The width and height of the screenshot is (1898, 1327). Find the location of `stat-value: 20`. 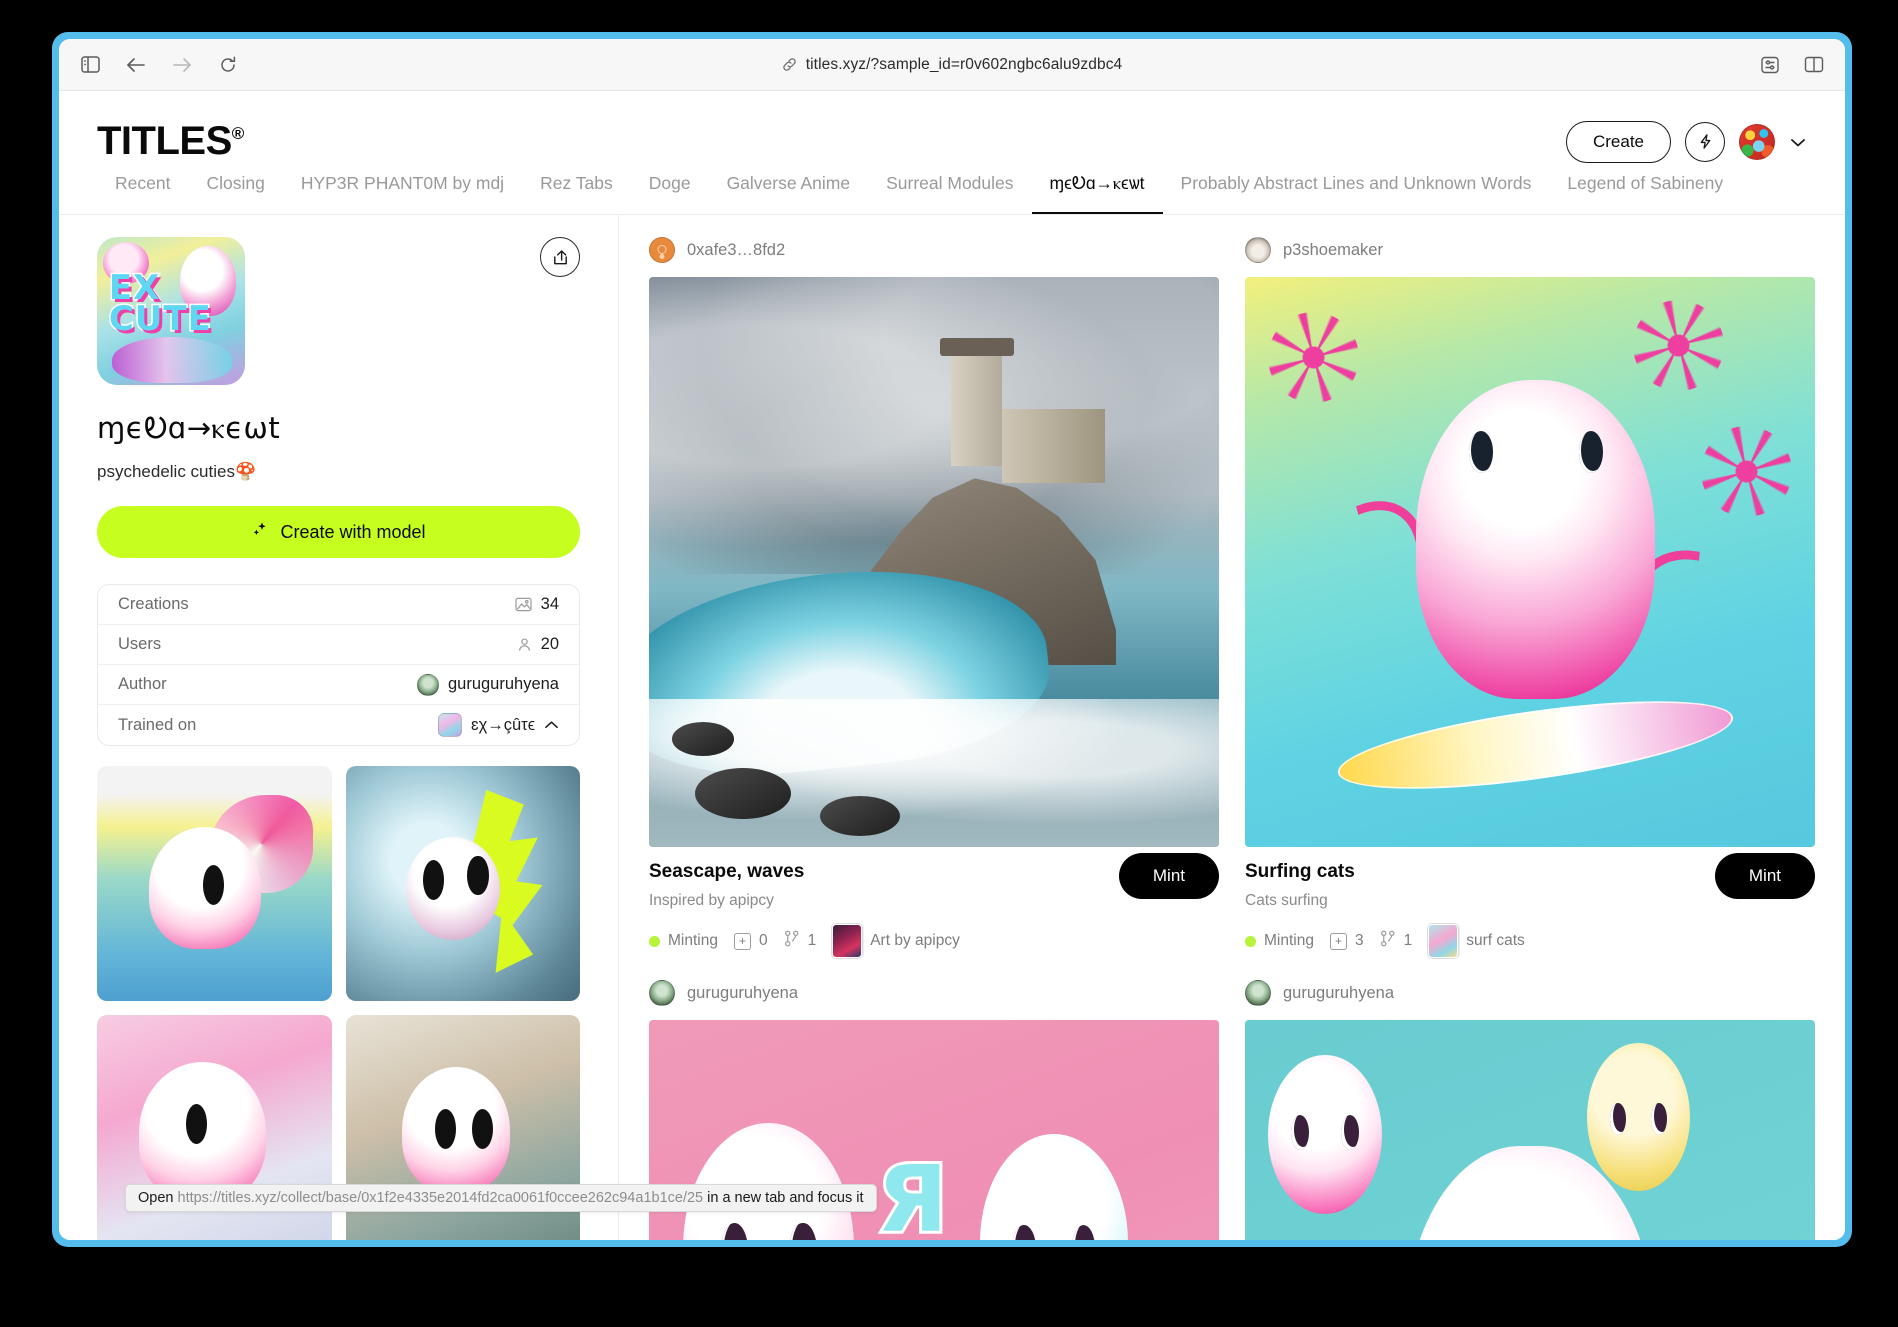

stat-value: 20 is located at coordinates (549, 644).